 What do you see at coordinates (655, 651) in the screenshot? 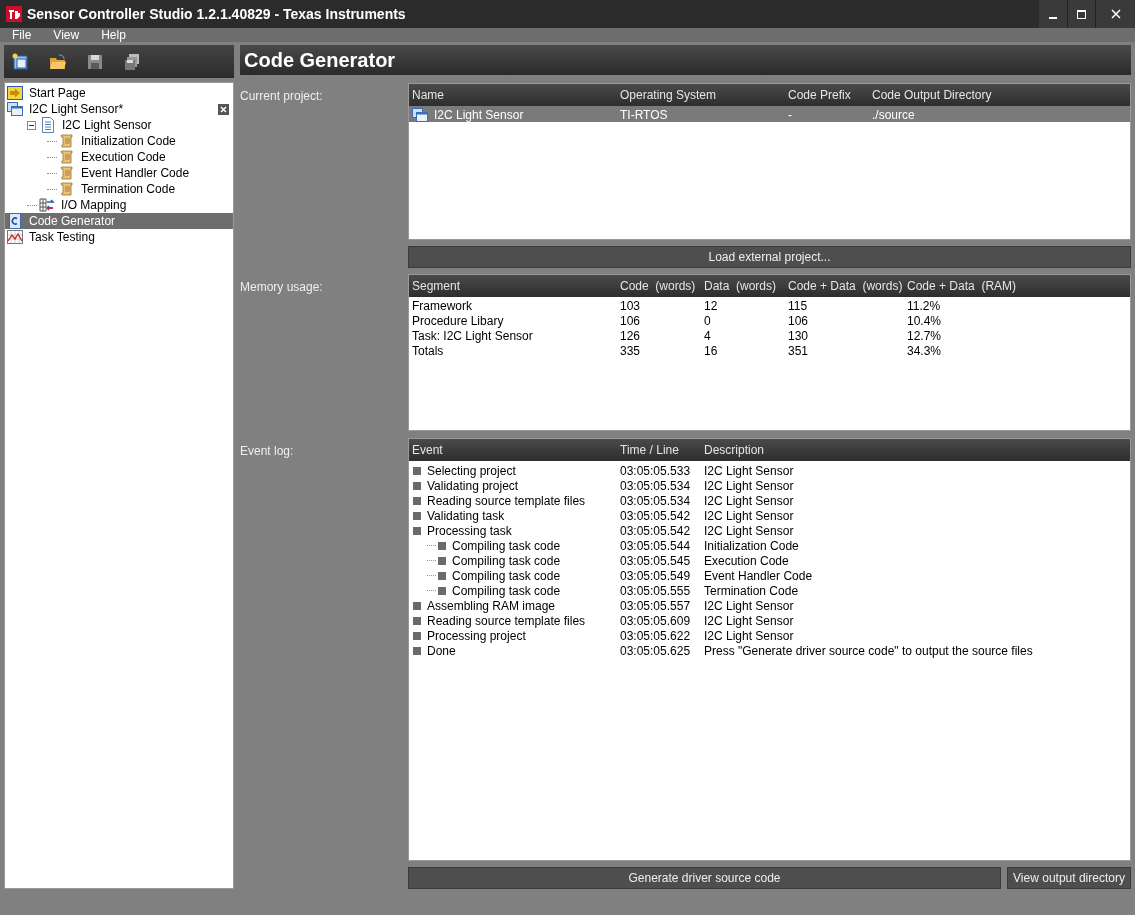
I see `time-cell-text: 03:05:05.625` at bounding box center [655, 651].